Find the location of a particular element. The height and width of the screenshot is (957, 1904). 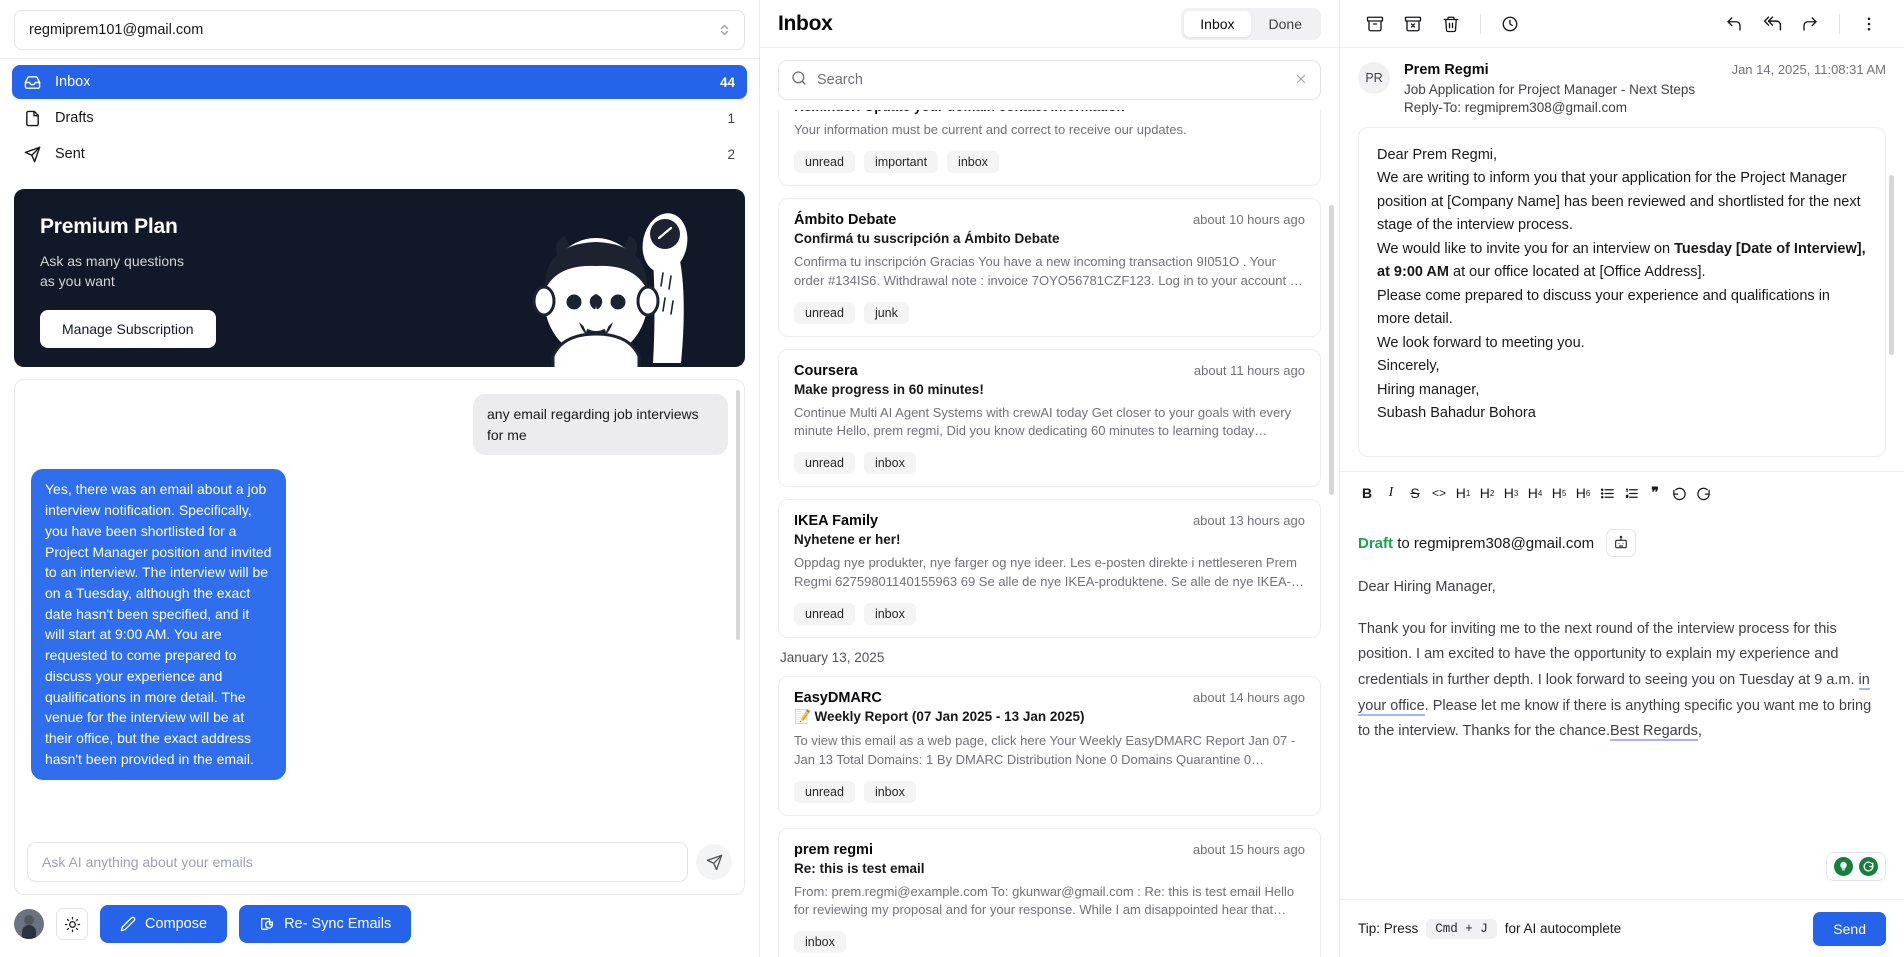

body-line: Subash Bahadur Bohora is located at coordinates (1456, 413).